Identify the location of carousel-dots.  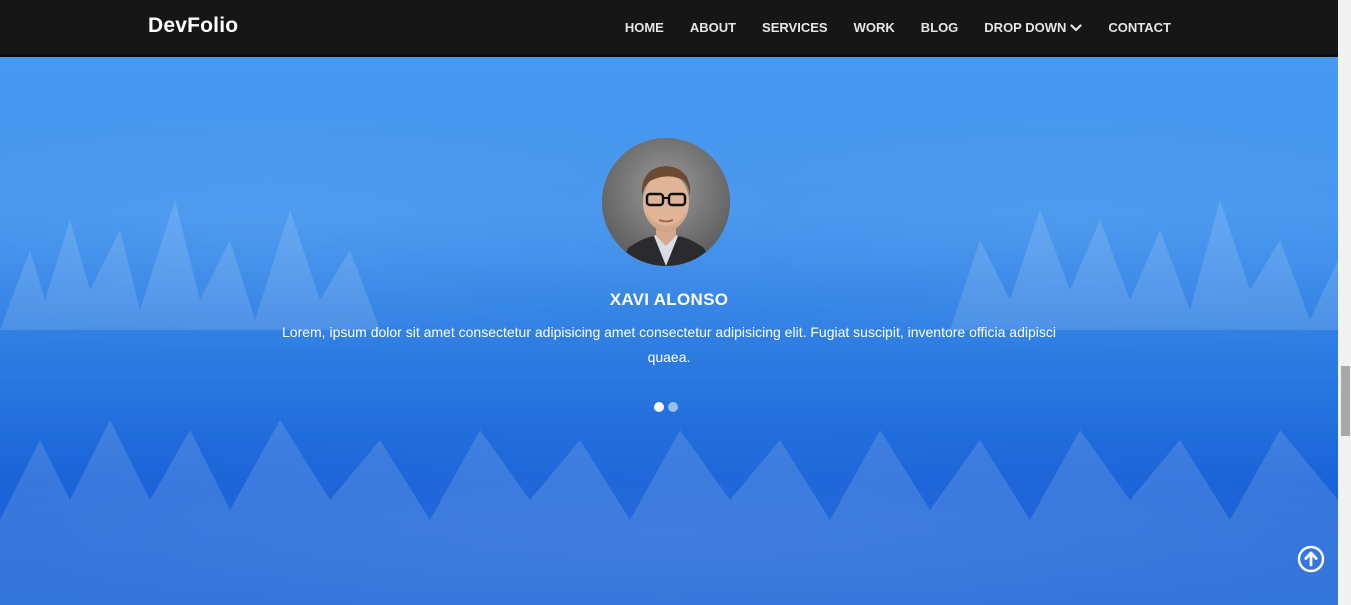
(666, 407).